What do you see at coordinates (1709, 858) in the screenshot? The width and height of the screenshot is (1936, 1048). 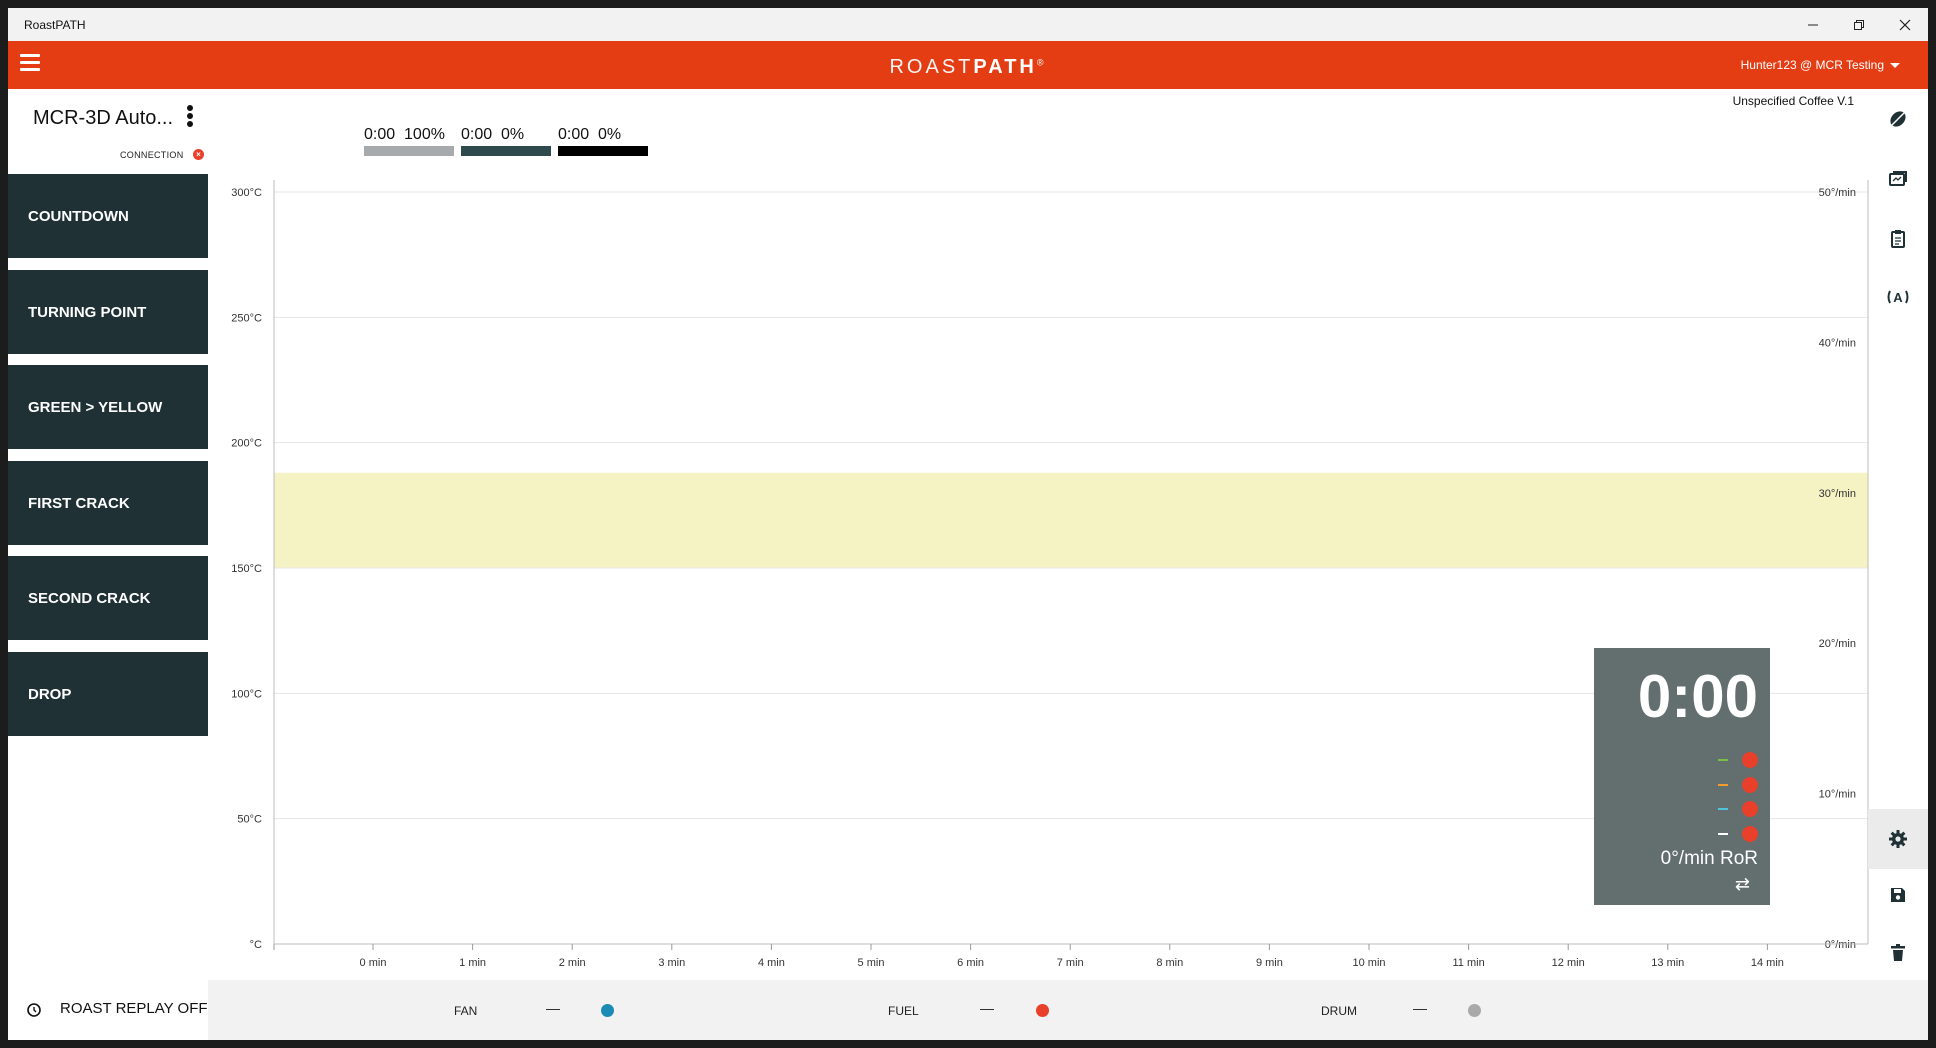 I see `rate-of-rise: 0°/min RoR` at bounding box center [1709, 858].